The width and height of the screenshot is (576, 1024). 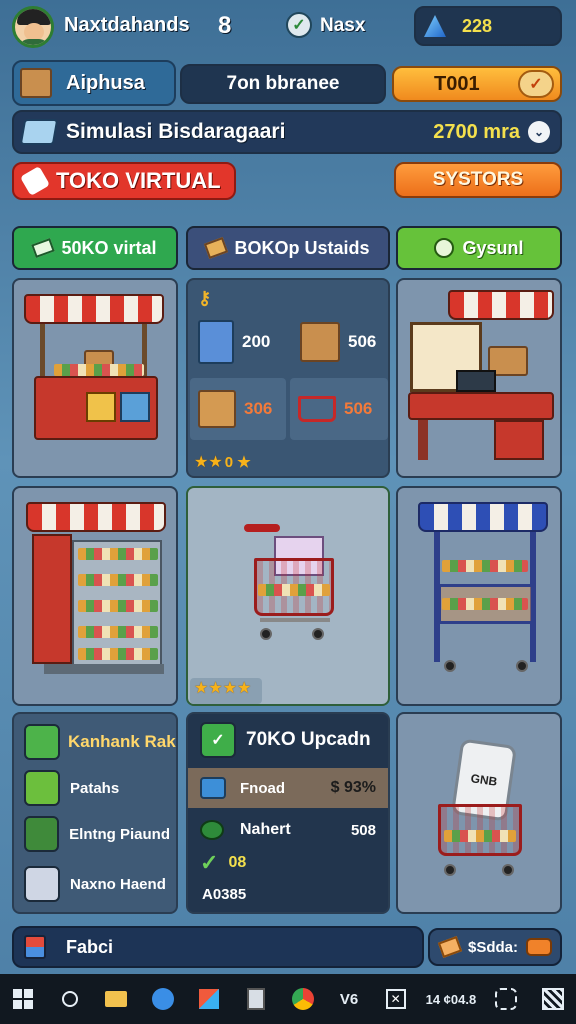 I want to click on inventory-panel: ⚷ 200 506 306 506 ★★ 0 ★, so click(x=288, y=378).